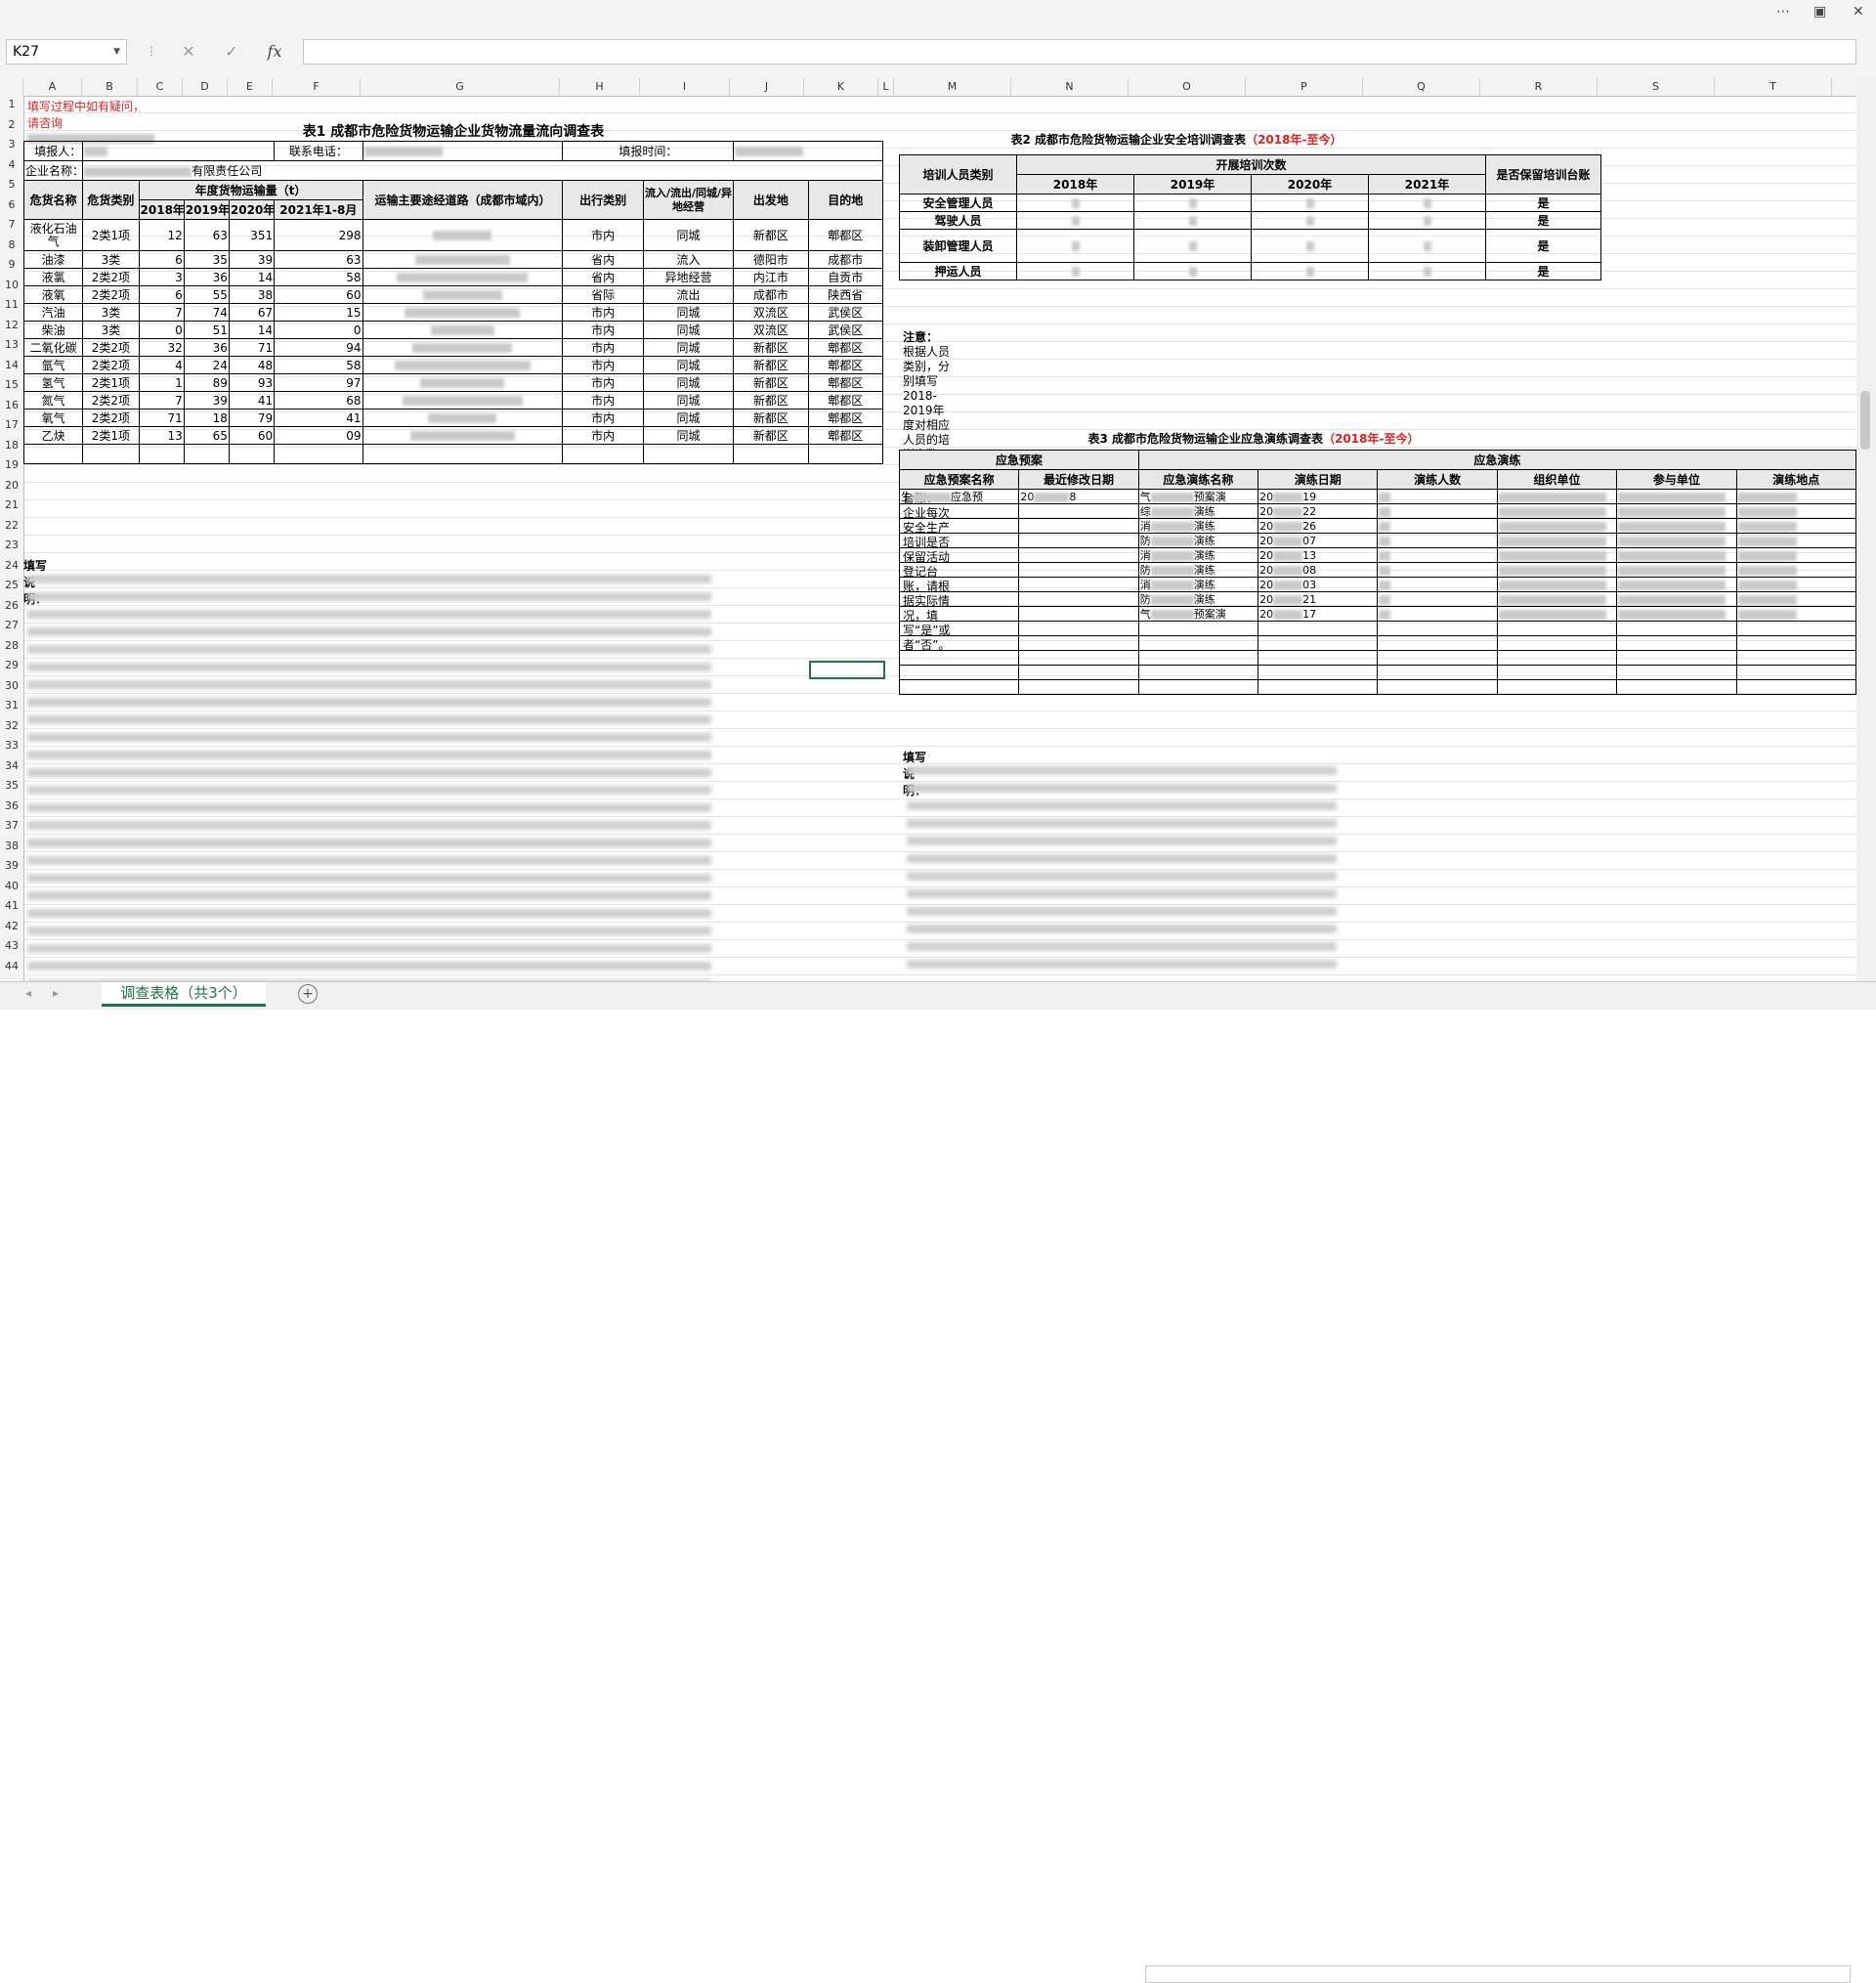  I want to click on table-cell: 省内, so click(603, 259).